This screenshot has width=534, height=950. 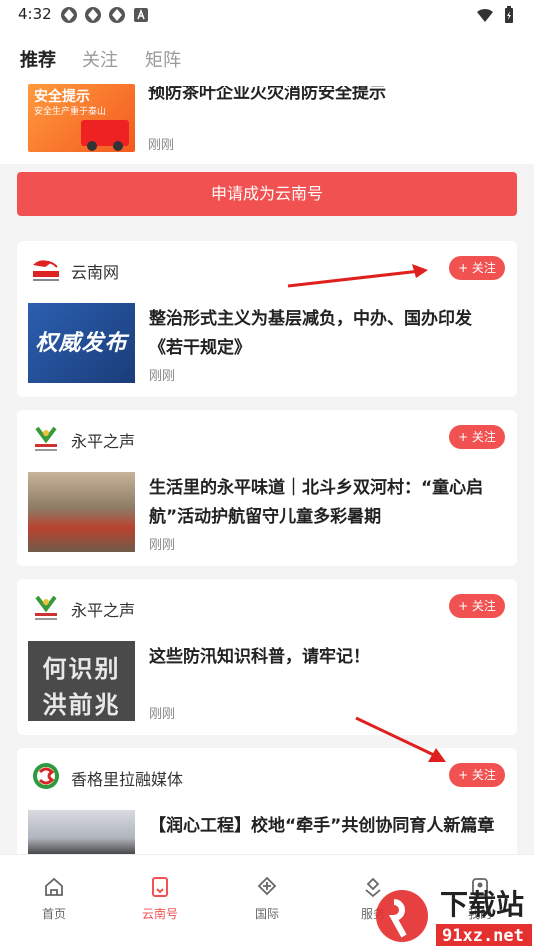 What do you see at coordinates (160, 887) in the screenshot?
I see `yunnan-hao-icon` at bounding box center [160, 887].